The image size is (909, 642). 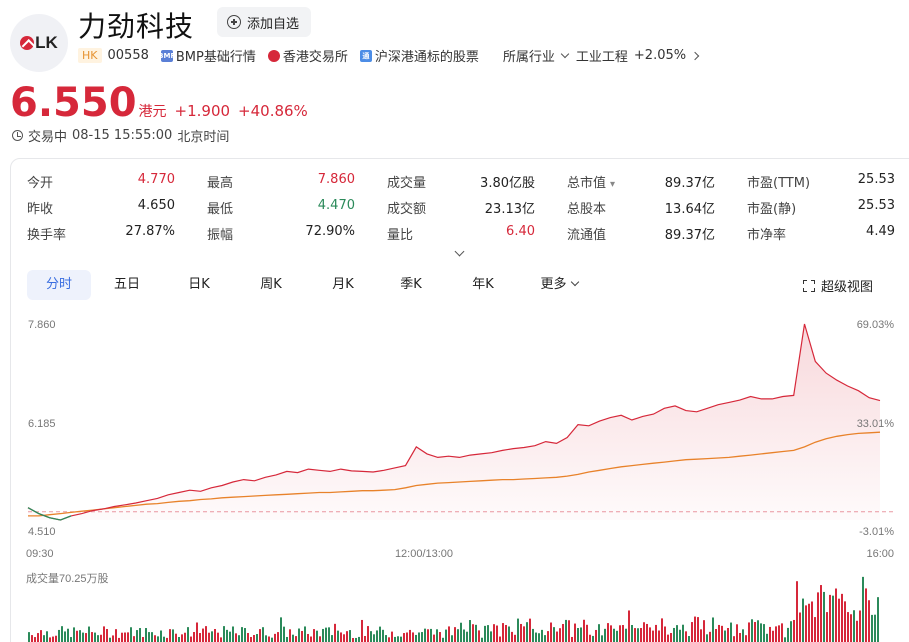 I want to click on market-tag: HK, so click(x=90, y=55).